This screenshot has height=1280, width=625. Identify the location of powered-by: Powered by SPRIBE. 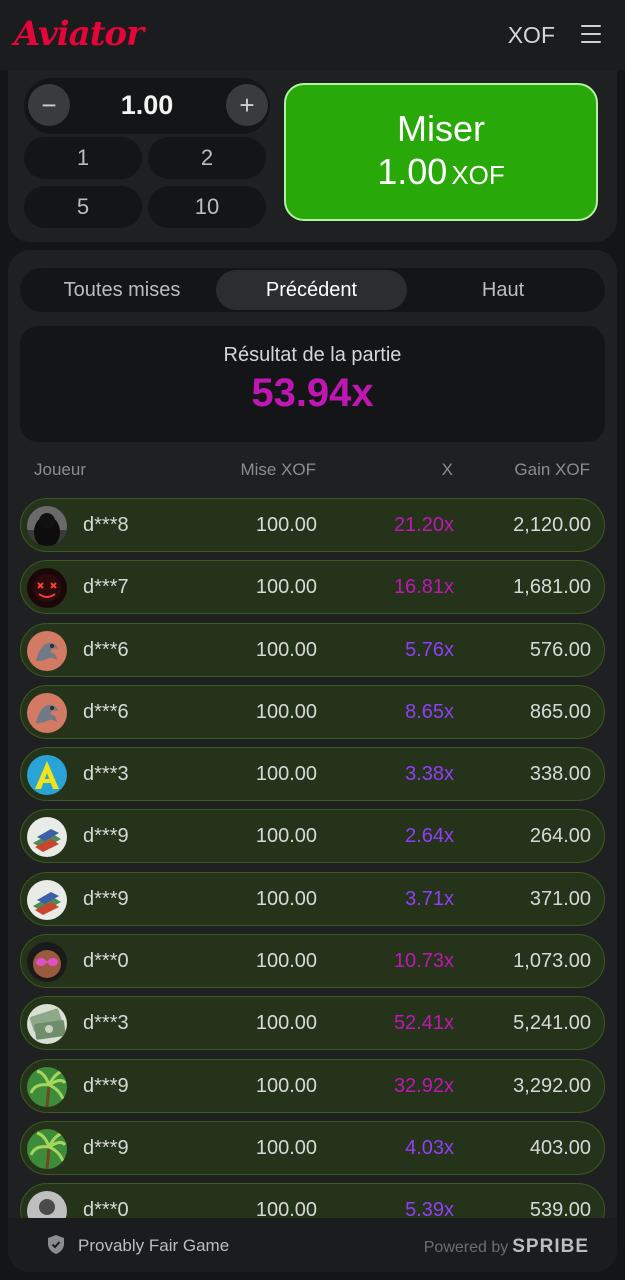
(506, 1247).